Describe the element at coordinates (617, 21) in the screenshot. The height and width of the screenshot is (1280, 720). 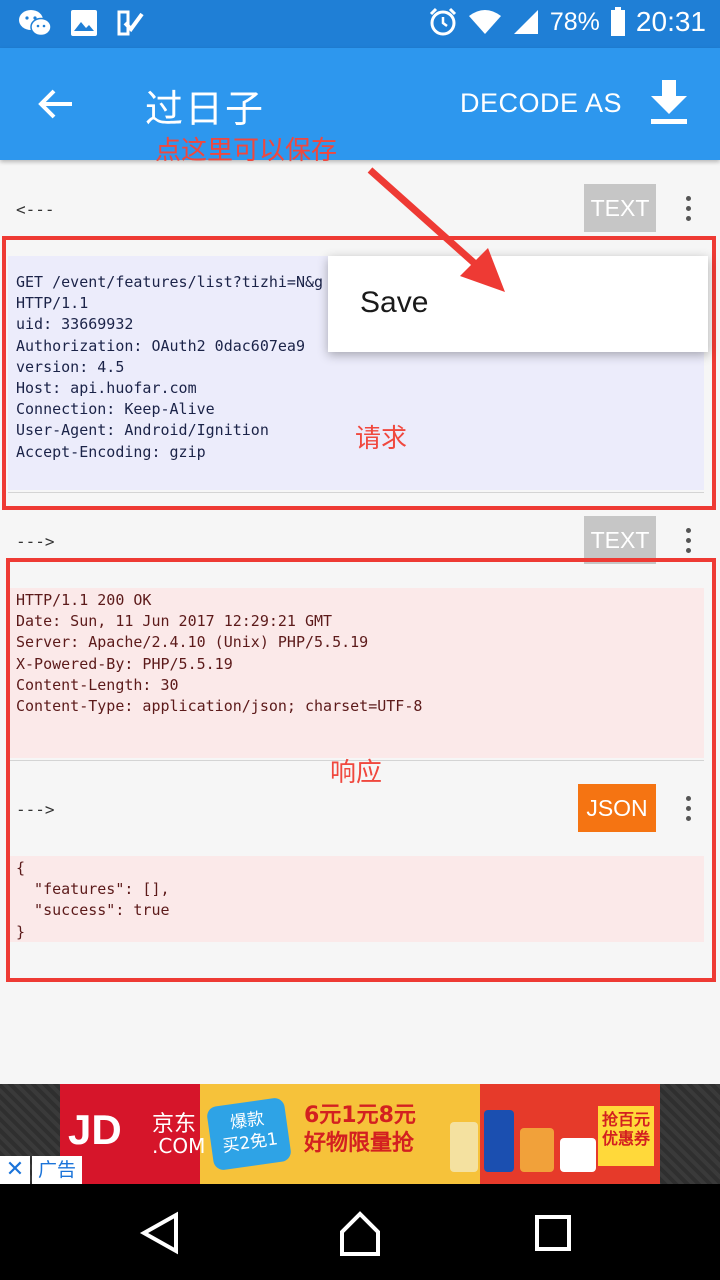
I see `battery-icon` at that location.